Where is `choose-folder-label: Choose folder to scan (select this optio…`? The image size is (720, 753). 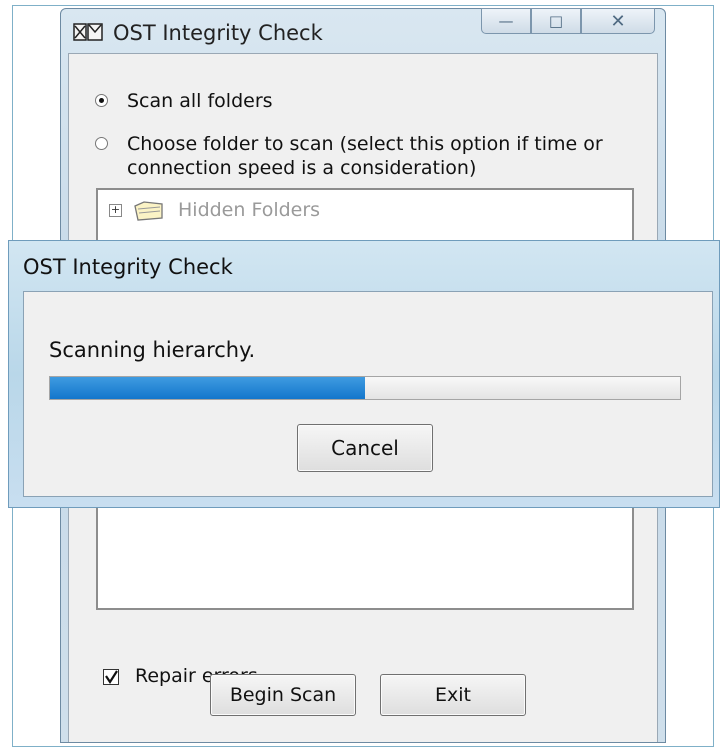 choose-folder-label: Choose folder to scan (select this optio… is located at coordinates (365, 156).